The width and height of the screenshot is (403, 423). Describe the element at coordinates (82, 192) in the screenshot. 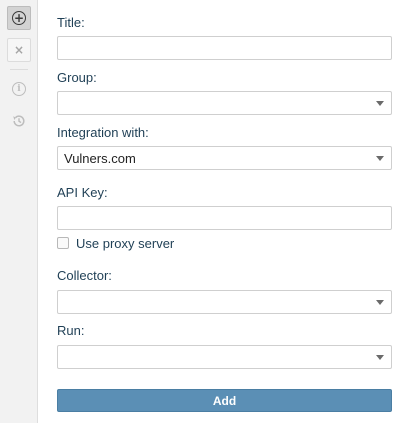

I see `api-key-label: API Key:` at that location.